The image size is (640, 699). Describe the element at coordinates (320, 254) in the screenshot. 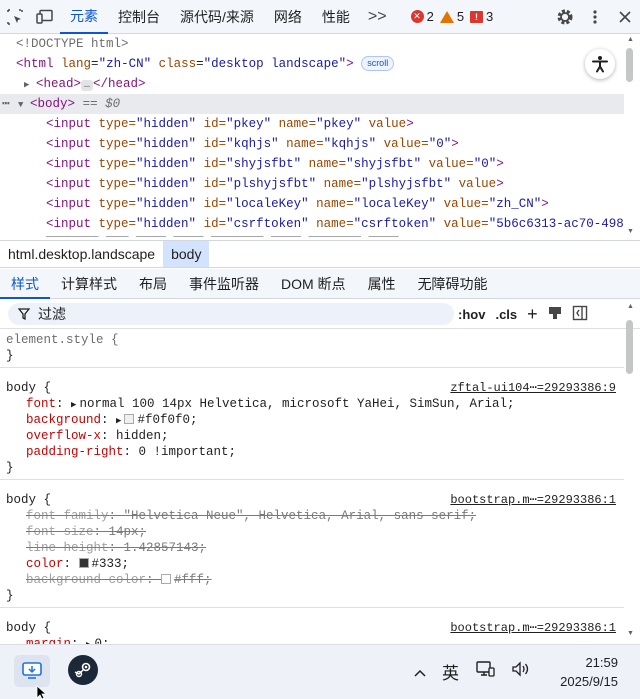

I see `breadcrumb: html.desktop.landscape body` at that location.